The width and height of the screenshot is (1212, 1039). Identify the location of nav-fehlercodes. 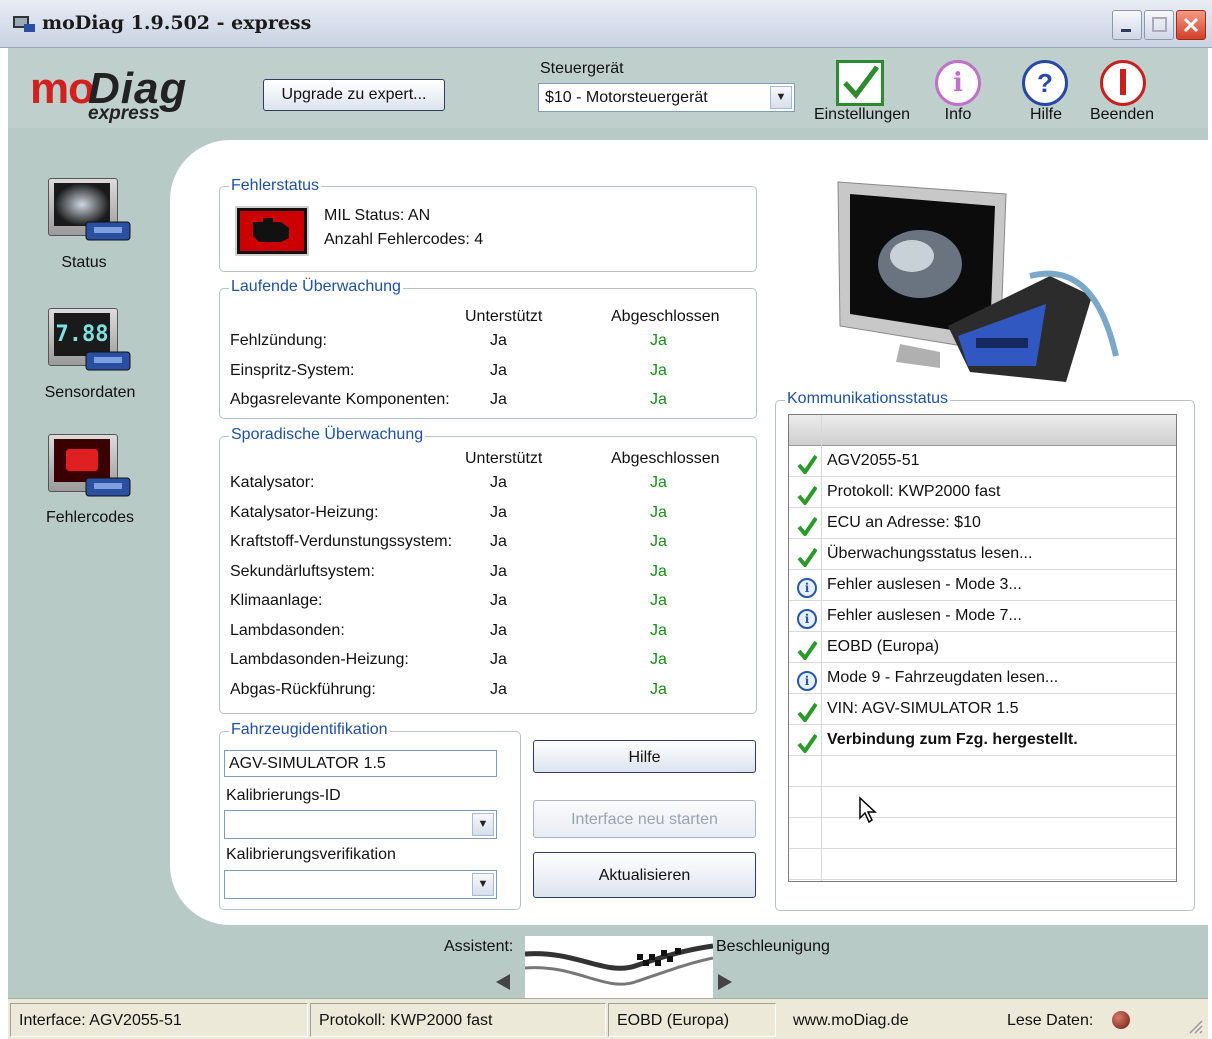
(89, 465).